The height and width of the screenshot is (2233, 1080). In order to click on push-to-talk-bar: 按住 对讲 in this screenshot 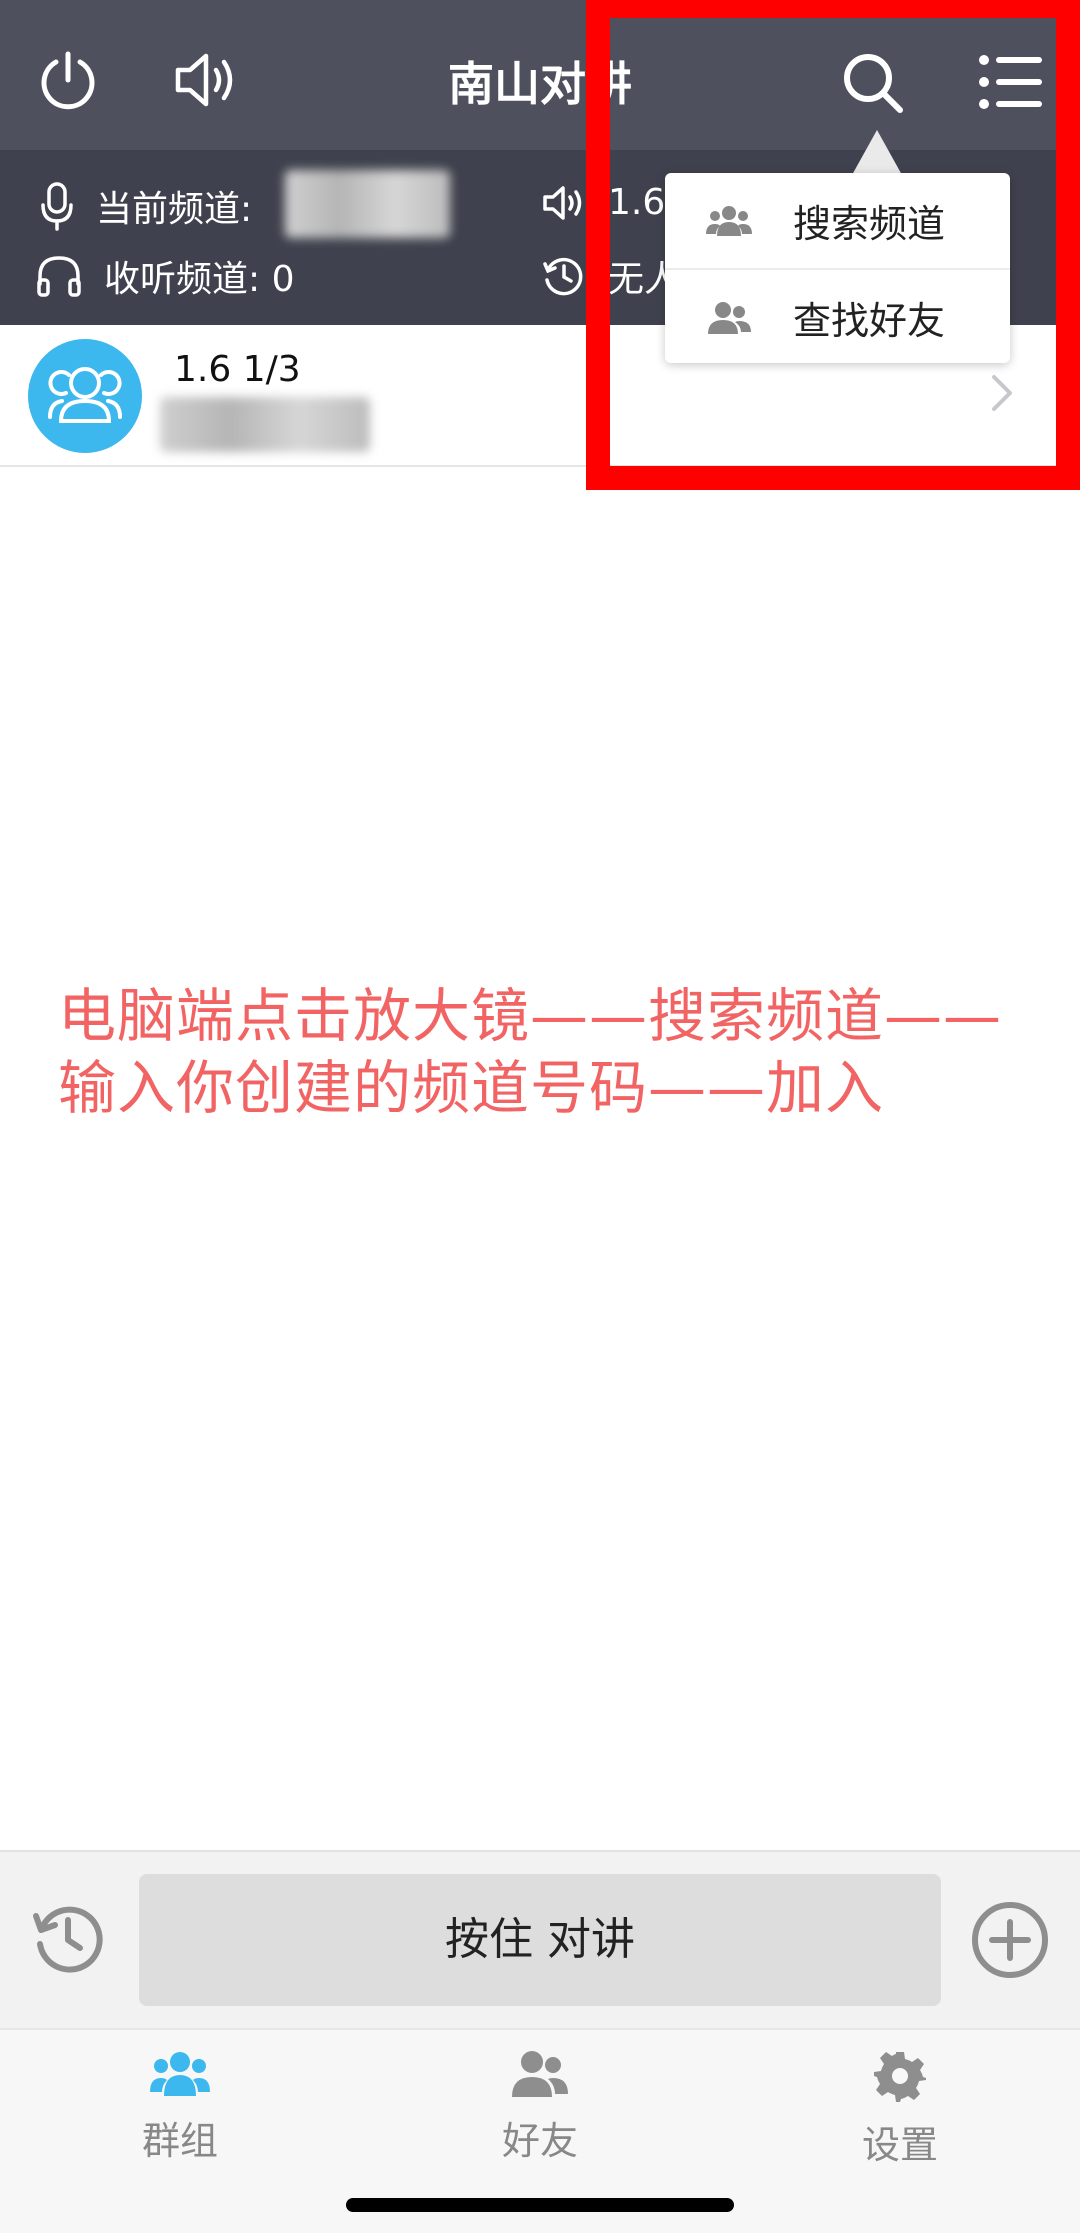, I will do `click(540, 1939)`.